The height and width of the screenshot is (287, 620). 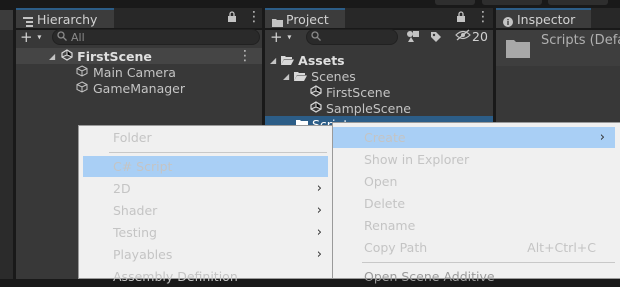 What do you see at coordinates (134, 72) in the screenshot?
I see `hierarchy-item-label: Main Camera` at bounding box center [134, 72].